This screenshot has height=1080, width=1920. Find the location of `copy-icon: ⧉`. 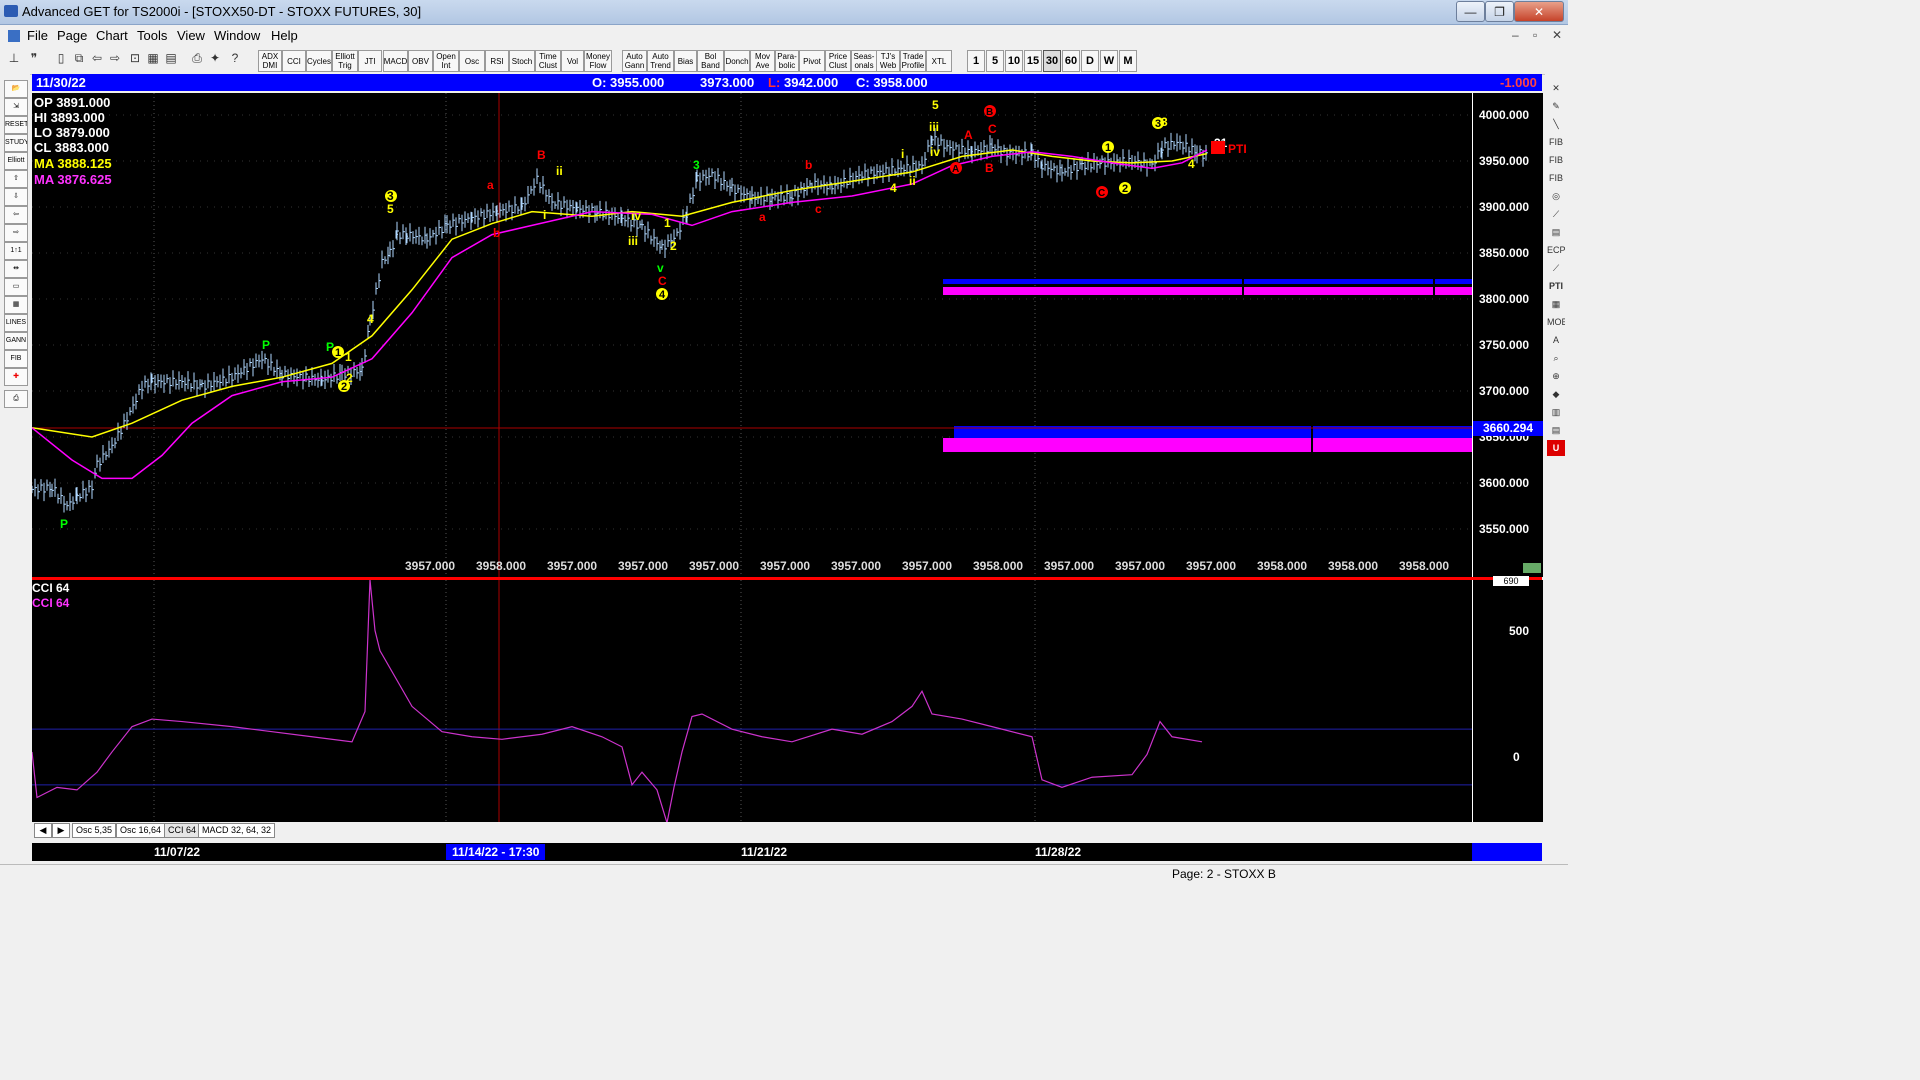

copy-icon: ⧉ is located at coordinates (79, 60).